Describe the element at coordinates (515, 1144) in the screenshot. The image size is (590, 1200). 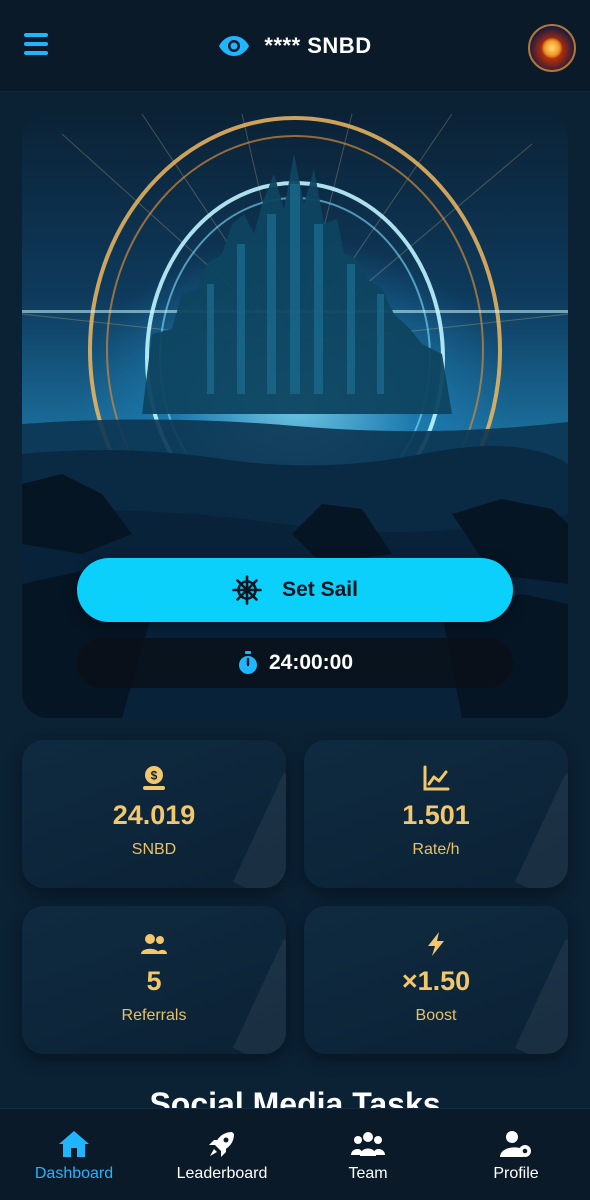
I see `user-gear-icon` at that location.